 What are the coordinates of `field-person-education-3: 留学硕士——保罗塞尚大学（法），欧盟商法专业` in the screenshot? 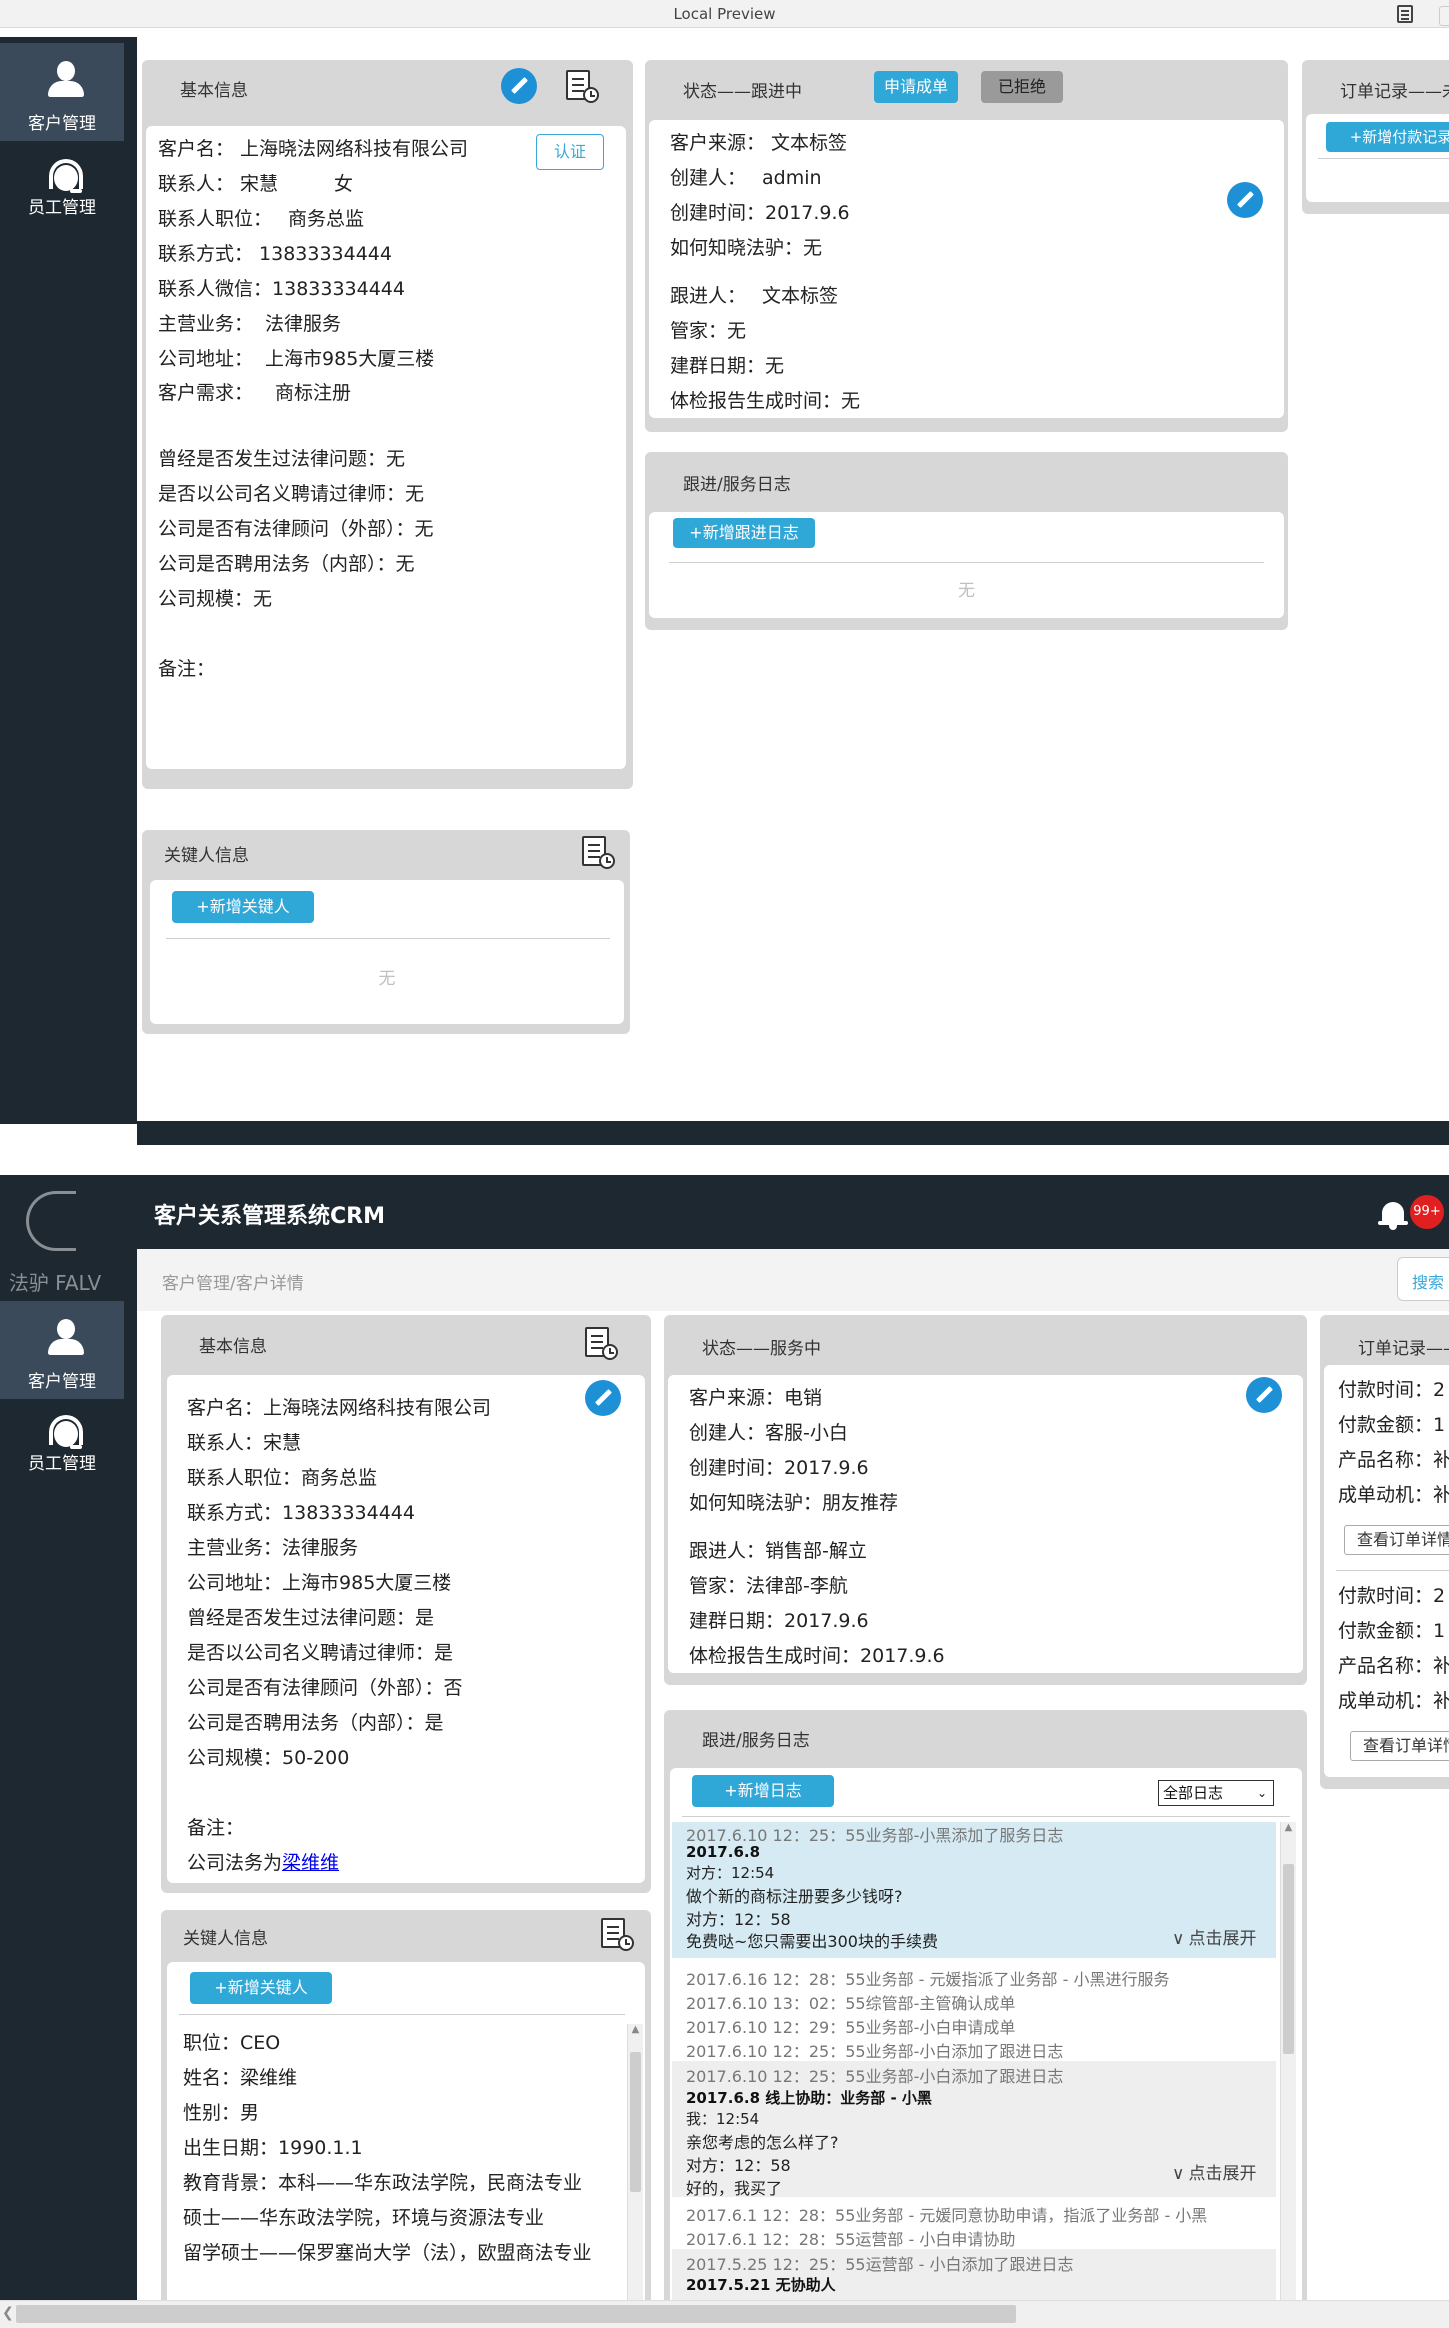 It's located at (387, 2253).